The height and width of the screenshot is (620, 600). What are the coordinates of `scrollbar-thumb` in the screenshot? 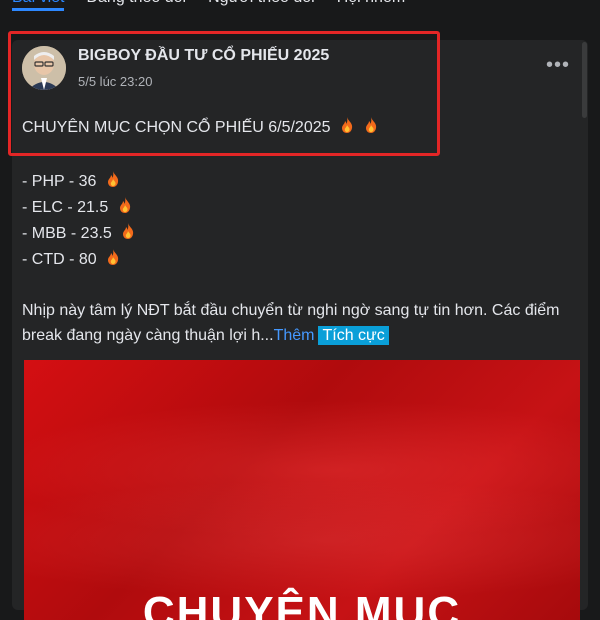 It's located at (584, 80).